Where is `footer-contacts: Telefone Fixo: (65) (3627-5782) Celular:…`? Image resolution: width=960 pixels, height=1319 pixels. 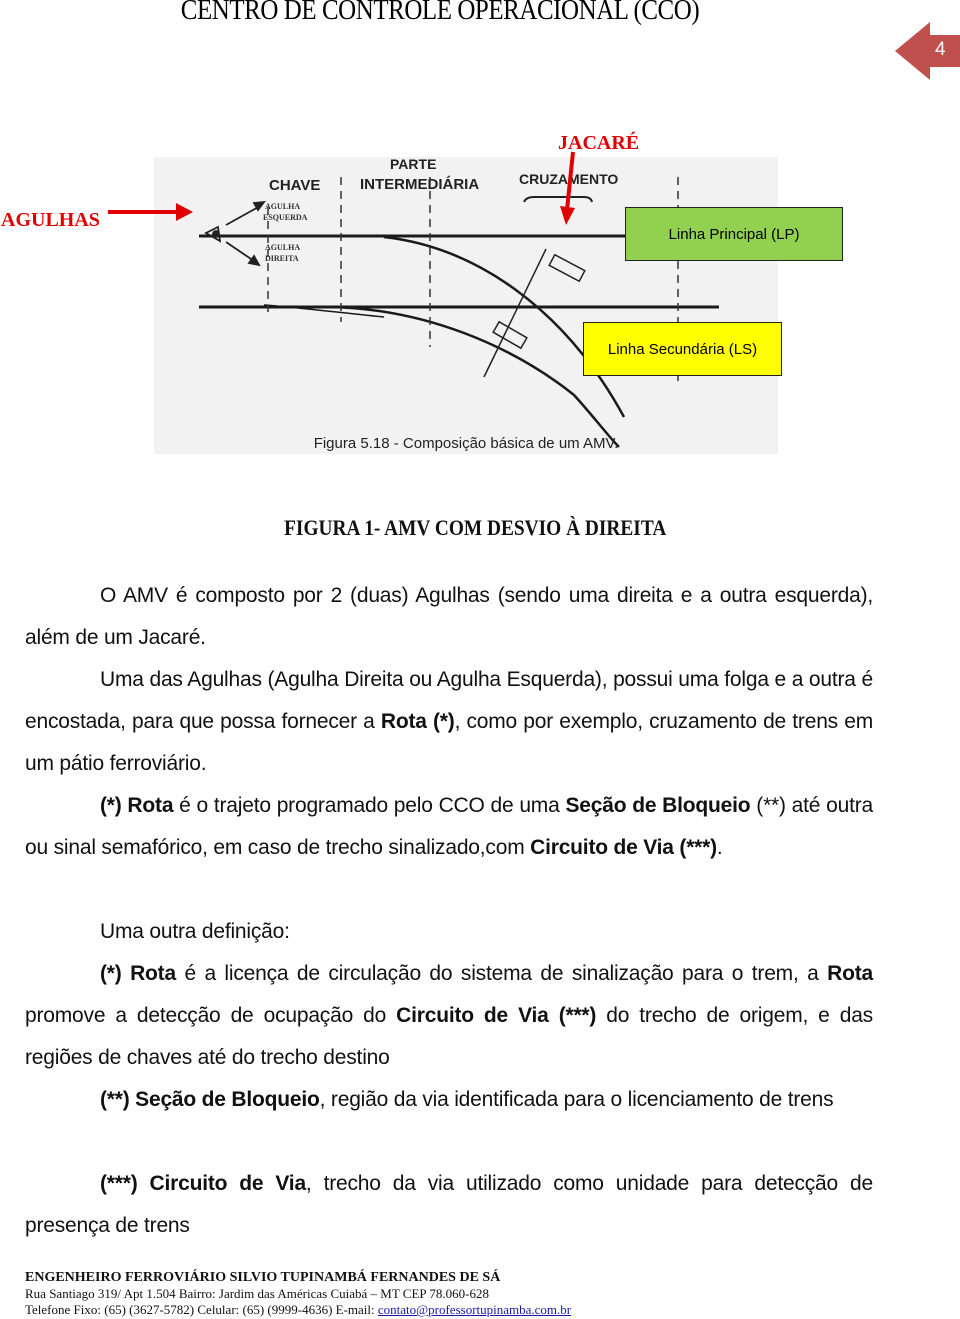
footer-contacts: Telefone Fixo: (65) (3627-5782) Celular:… is located at coordinates (298, 1309).